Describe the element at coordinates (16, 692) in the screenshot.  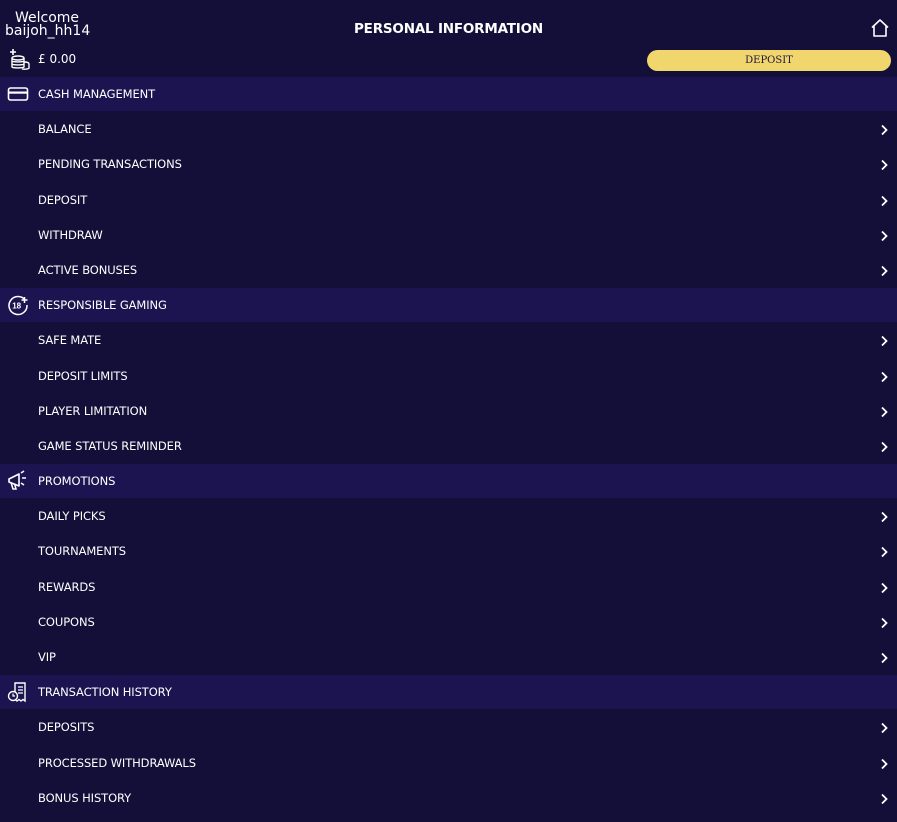
I see `receipt-clock-icon` at that location.